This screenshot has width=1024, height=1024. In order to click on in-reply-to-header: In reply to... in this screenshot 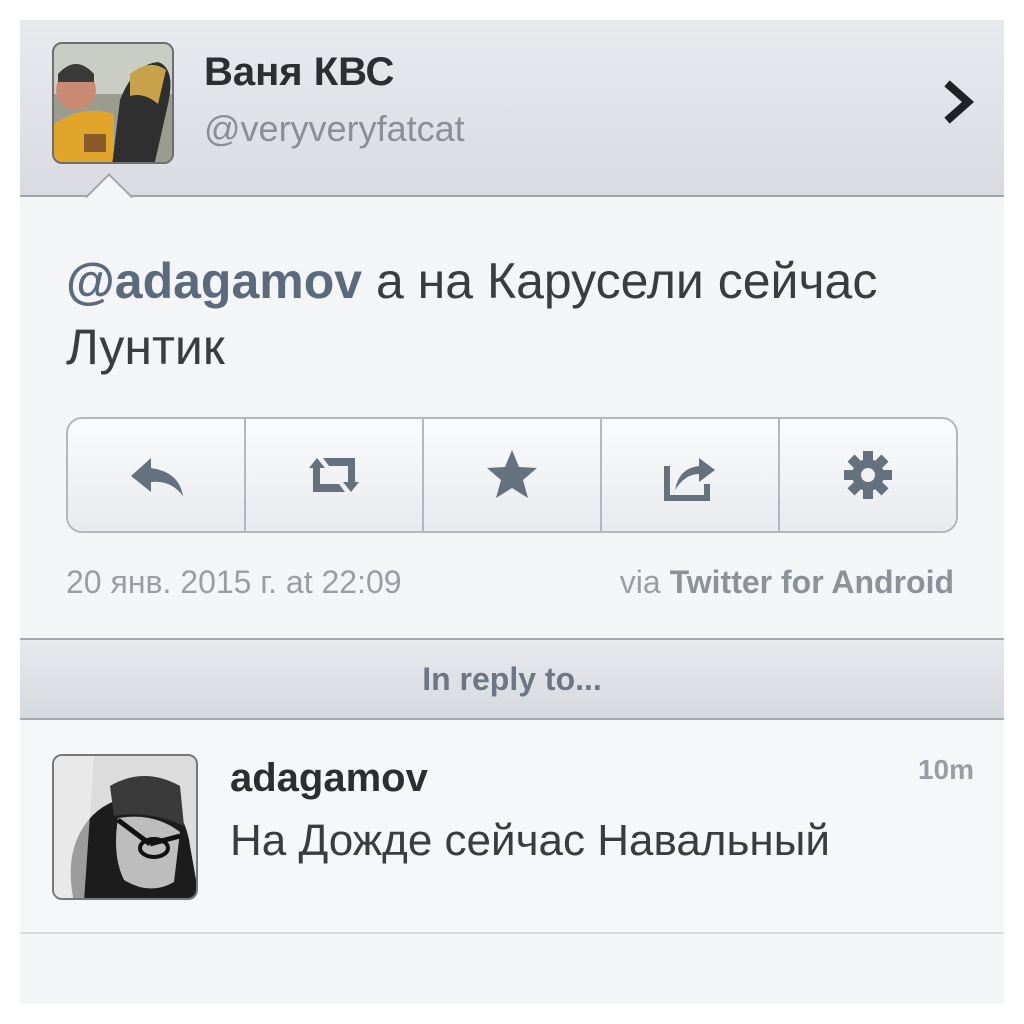, I will do `click(512, 679)`.